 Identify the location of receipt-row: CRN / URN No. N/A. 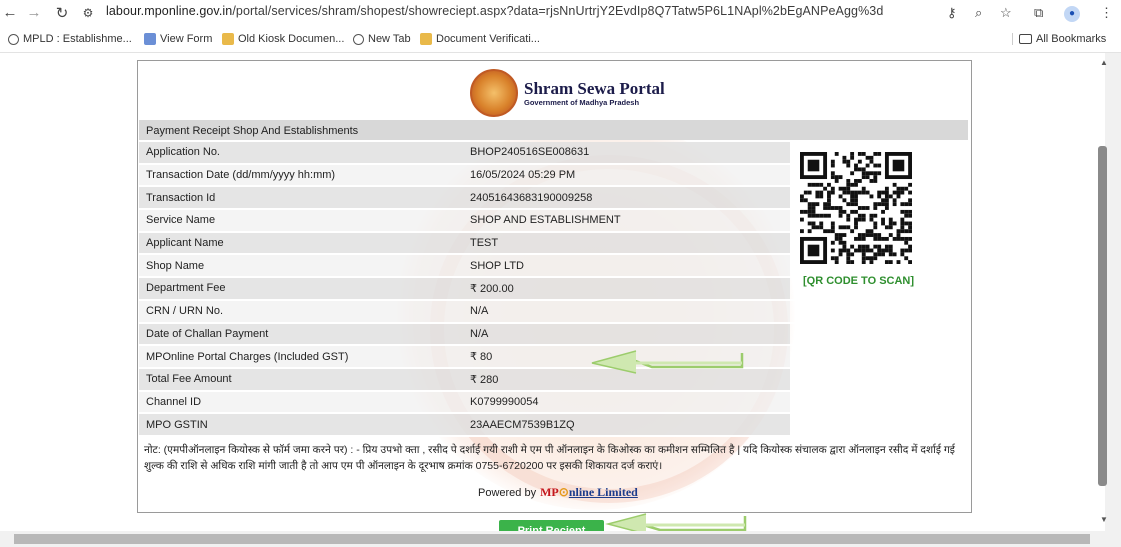
(553, 311).